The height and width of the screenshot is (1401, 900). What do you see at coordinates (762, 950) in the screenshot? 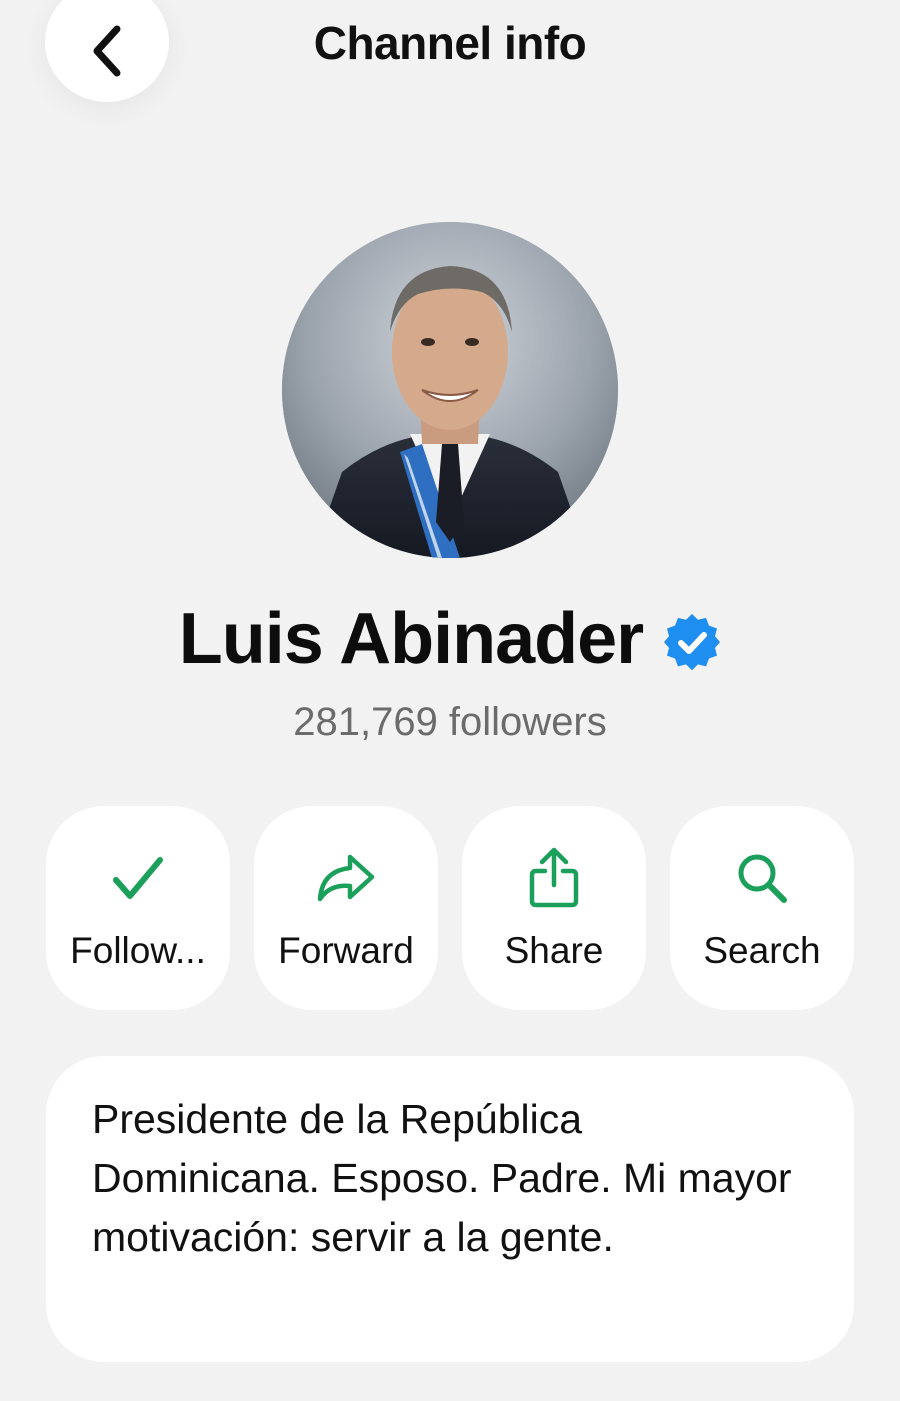
I see `search-label: Search` at bounding box center [762, 950].